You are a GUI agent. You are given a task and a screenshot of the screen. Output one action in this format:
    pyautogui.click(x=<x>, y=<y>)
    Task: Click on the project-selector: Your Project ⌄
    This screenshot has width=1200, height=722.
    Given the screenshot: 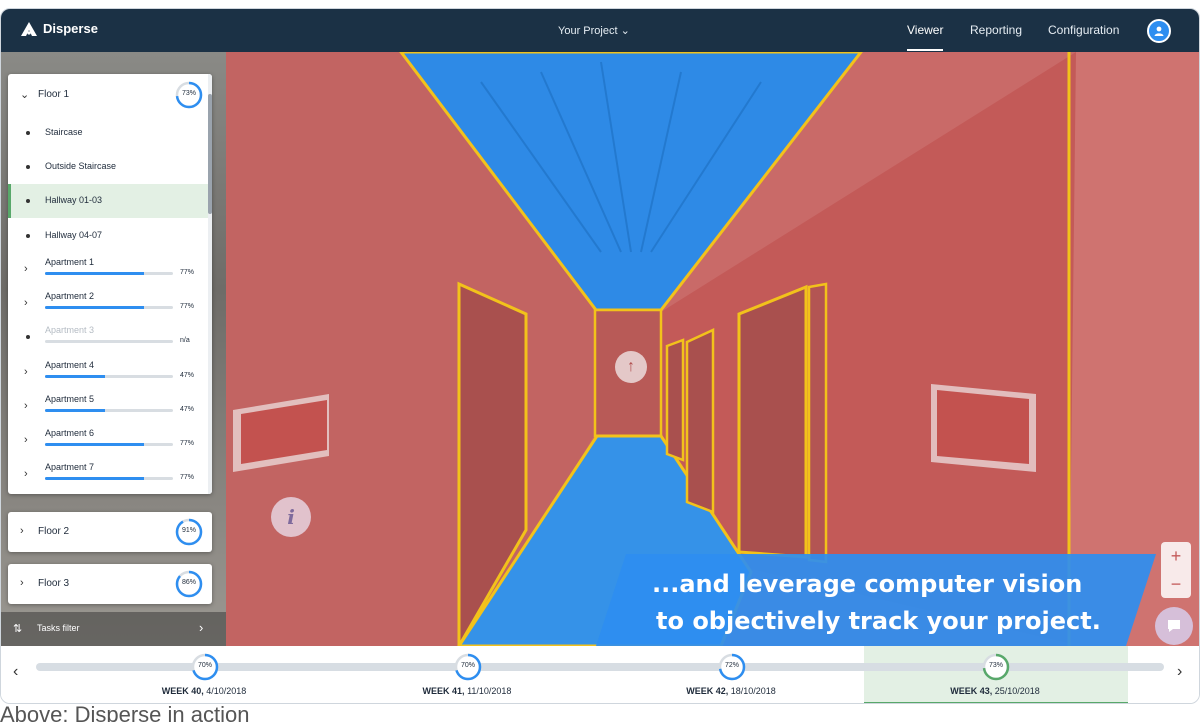 What is the action you would take?
    pyautogui.click(x=594, y=30)
    